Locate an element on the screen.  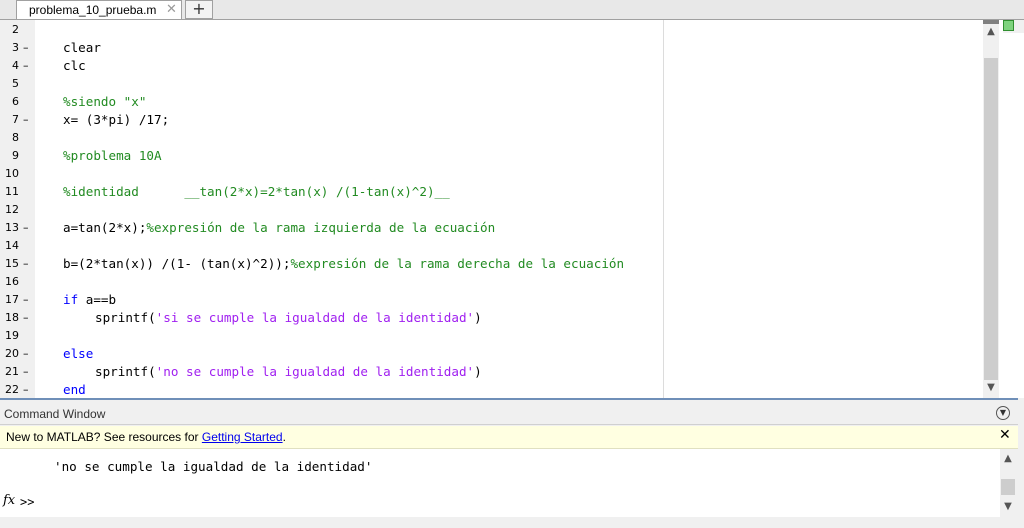
code-line: 19 is located at coordinates (501, 336).